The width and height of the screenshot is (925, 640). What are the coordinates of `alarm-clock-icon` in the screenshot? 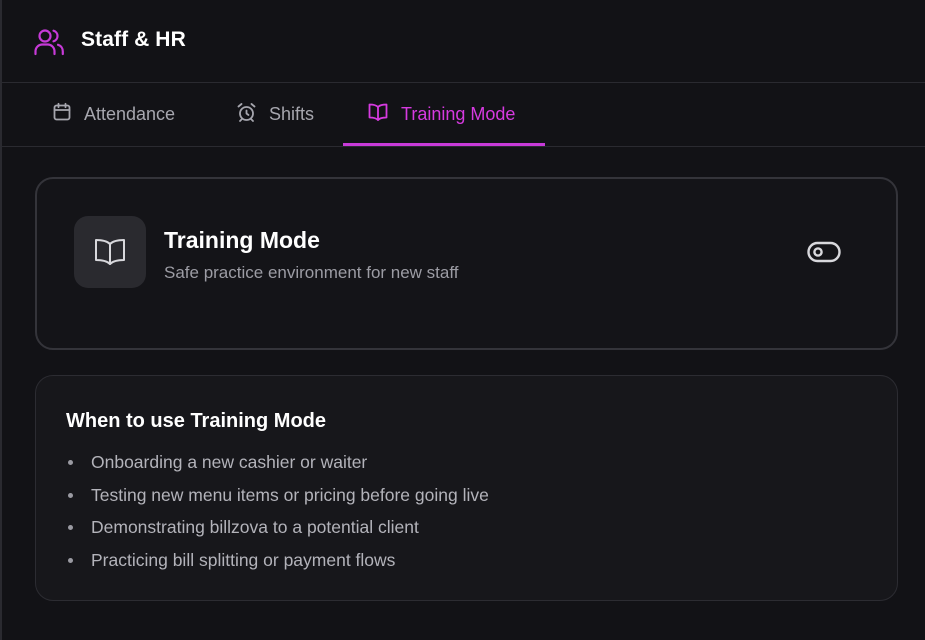 It's located at (252, 115).